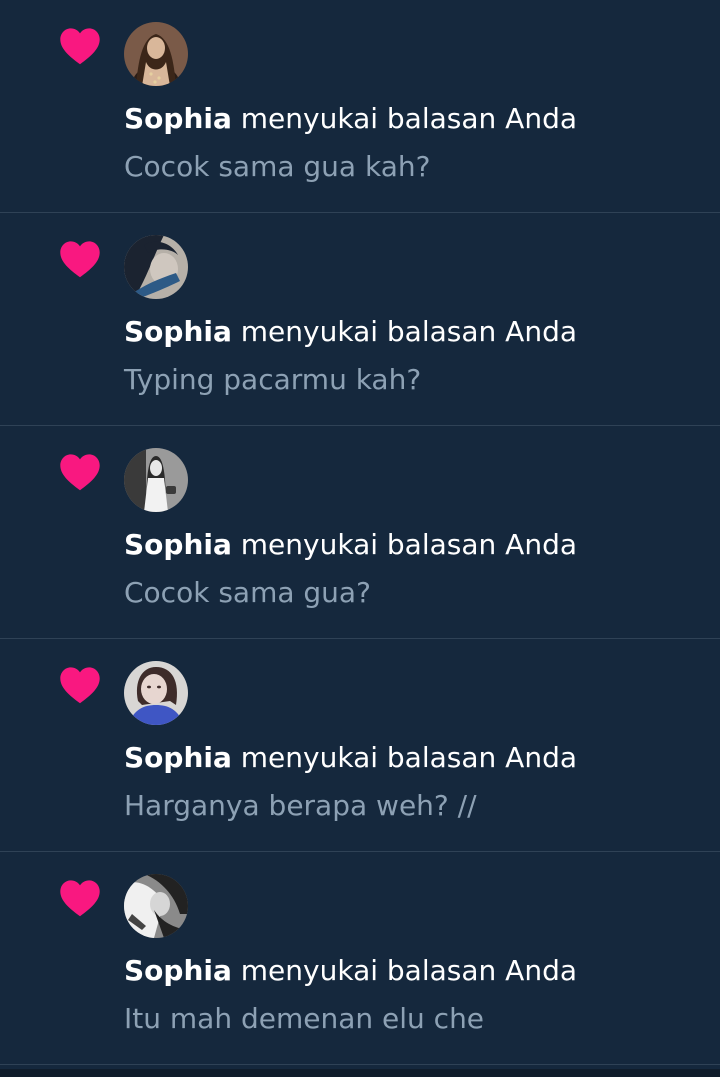  I want to click on reply-preview: Cocok sama gua kah?, so click(277, 166).